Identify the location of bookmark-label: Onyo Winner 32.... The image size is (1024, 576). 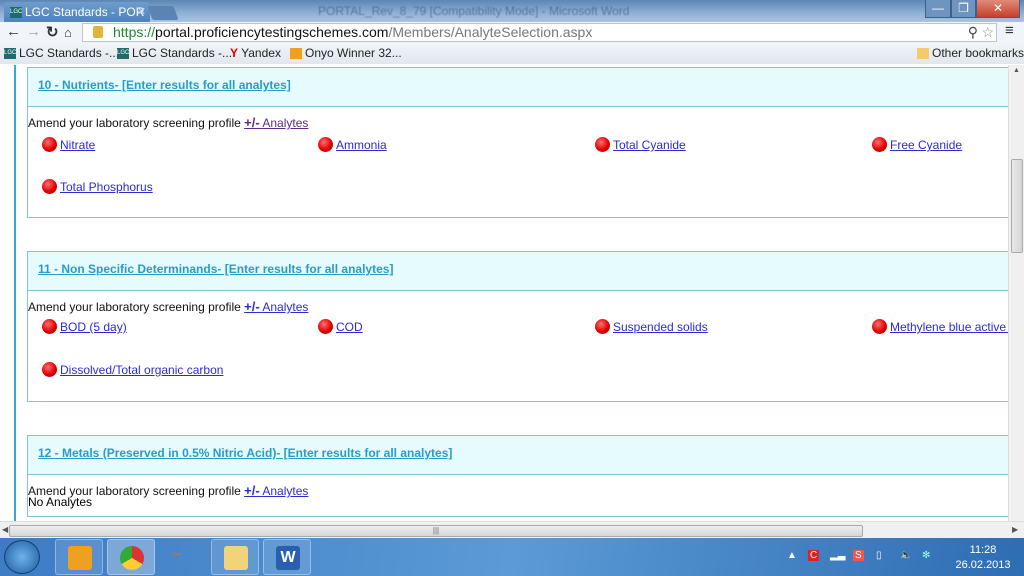
(353, 53).